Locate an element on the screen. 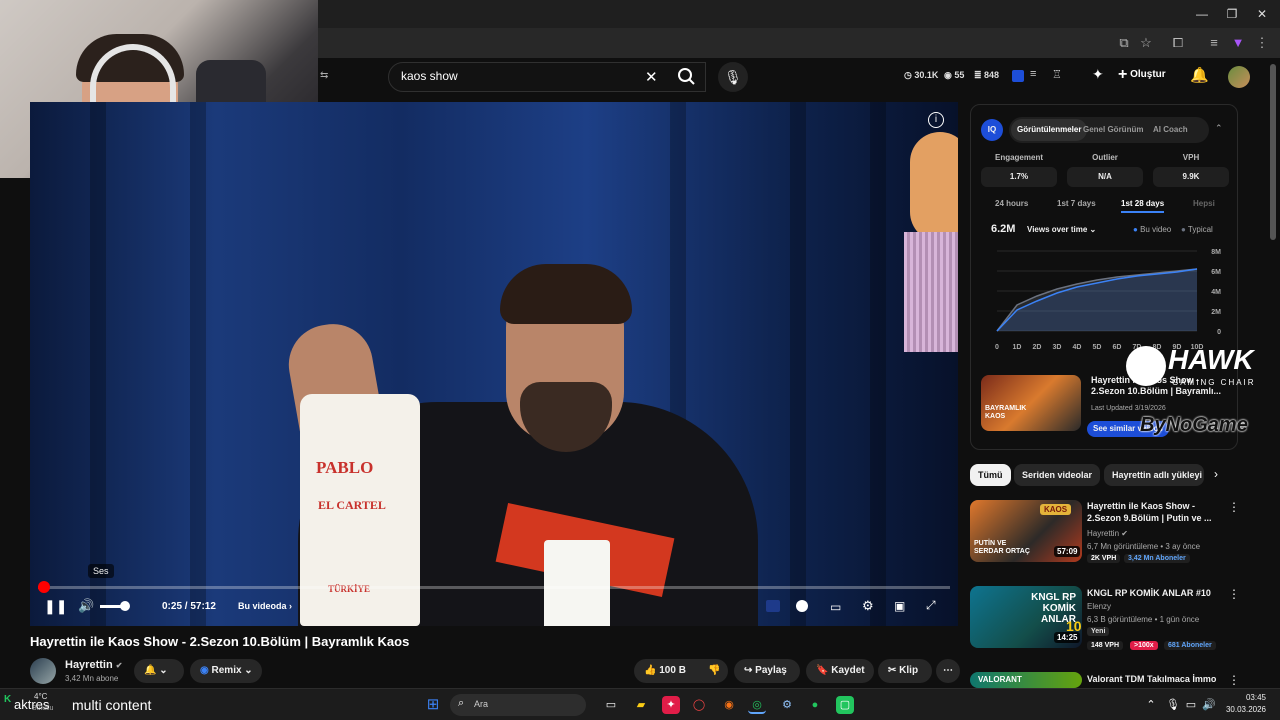 The image size is (1280, 720). range-28d: 1st 28 days is located at coordinates (1143, 206).